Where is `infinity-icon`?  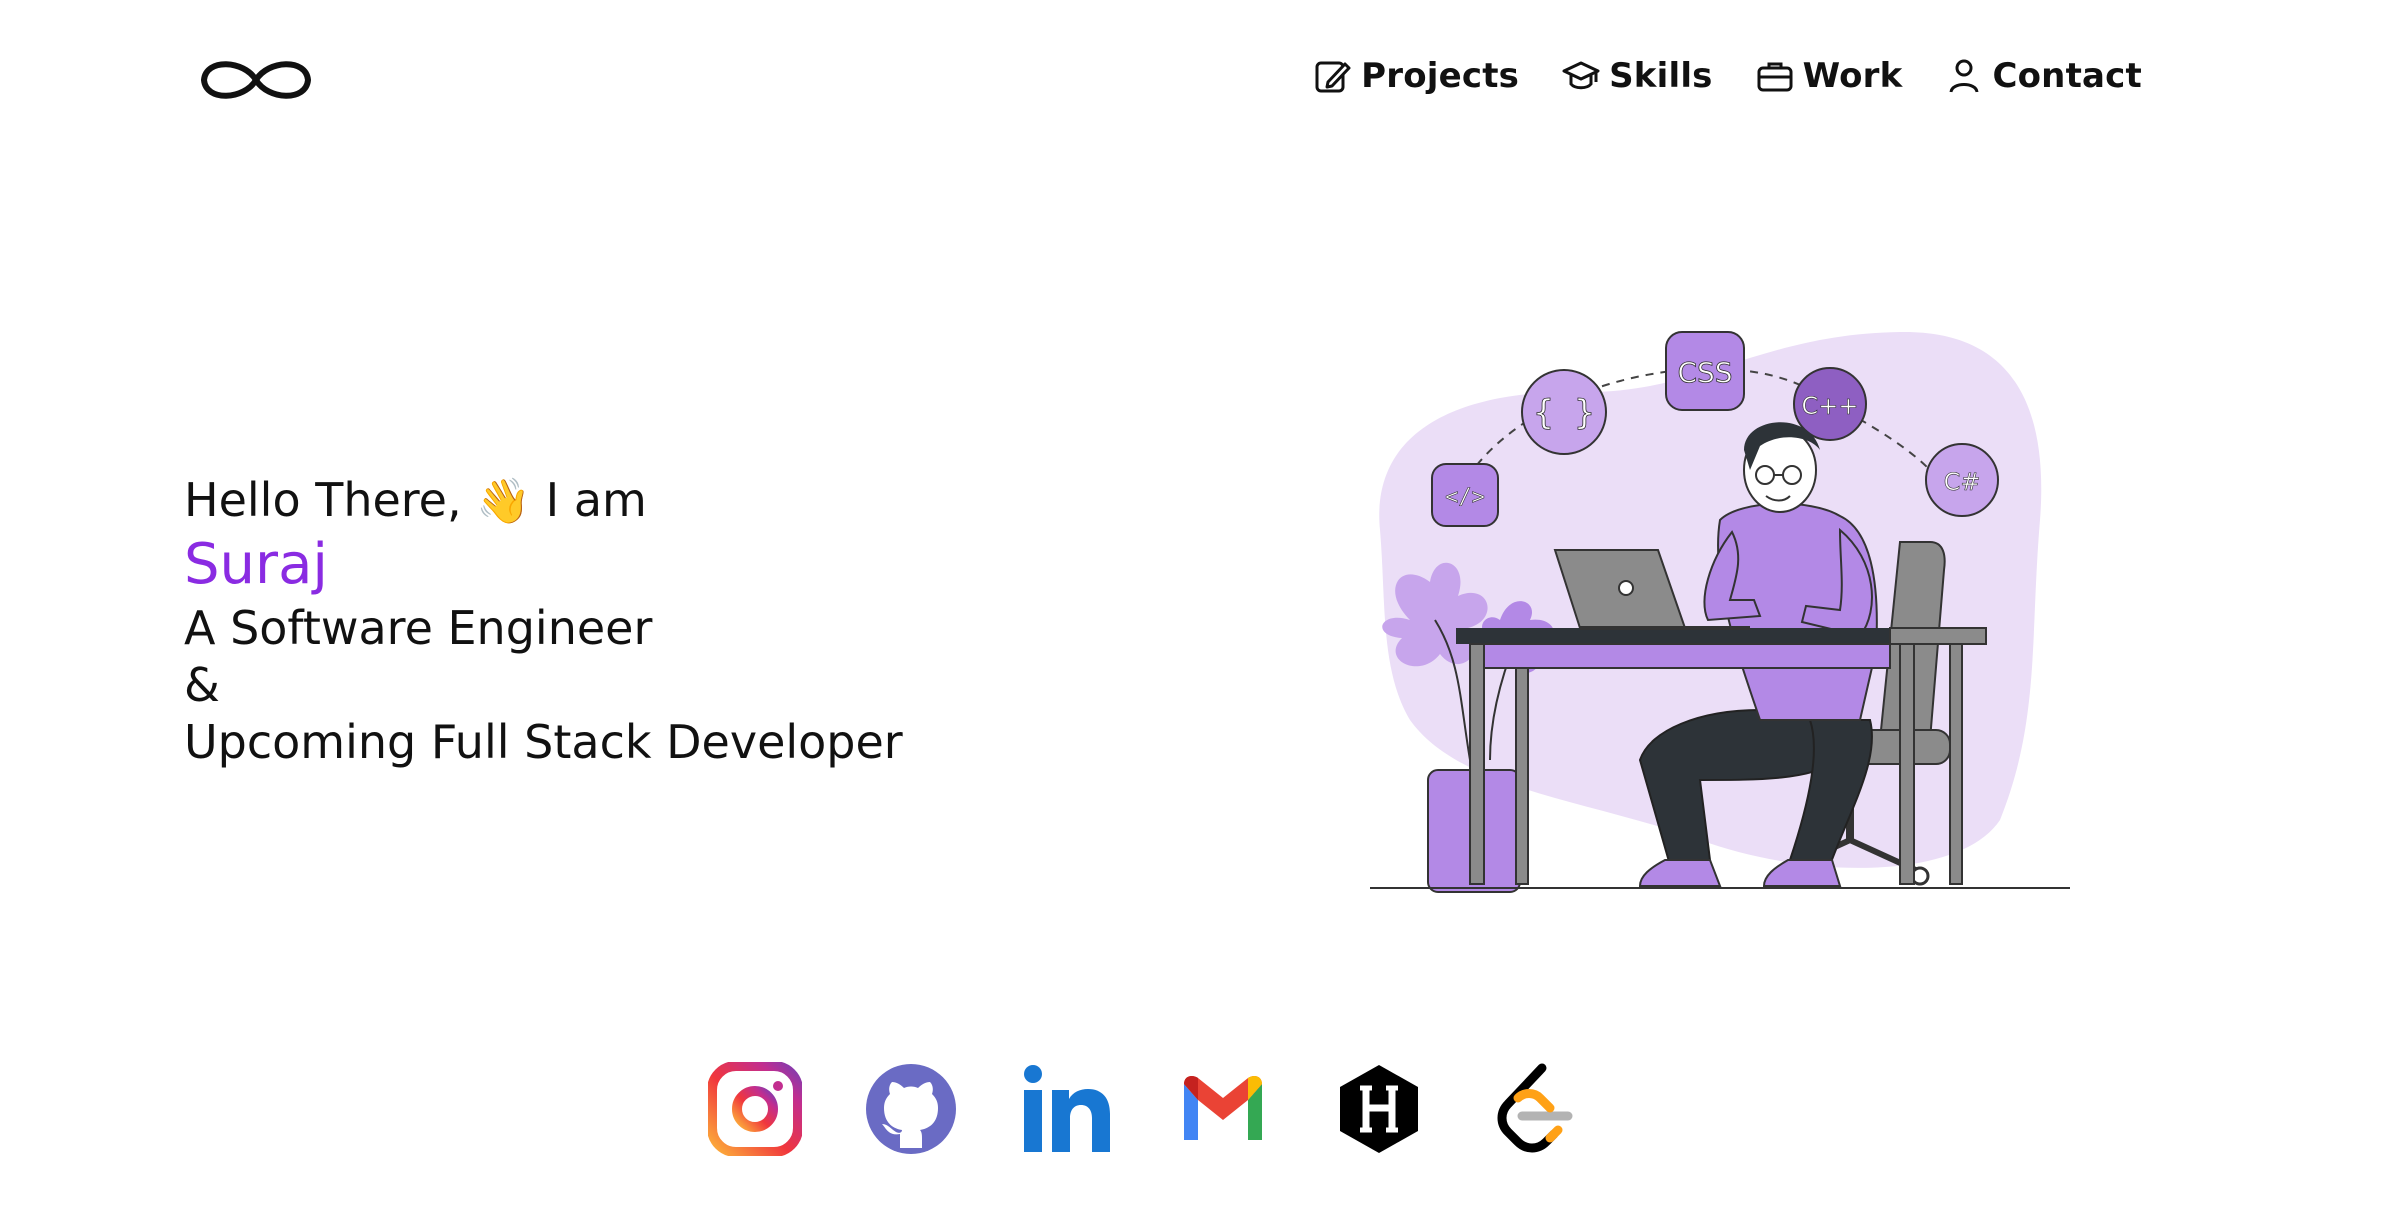 infinity-icon is located at coordinates (256, 80).